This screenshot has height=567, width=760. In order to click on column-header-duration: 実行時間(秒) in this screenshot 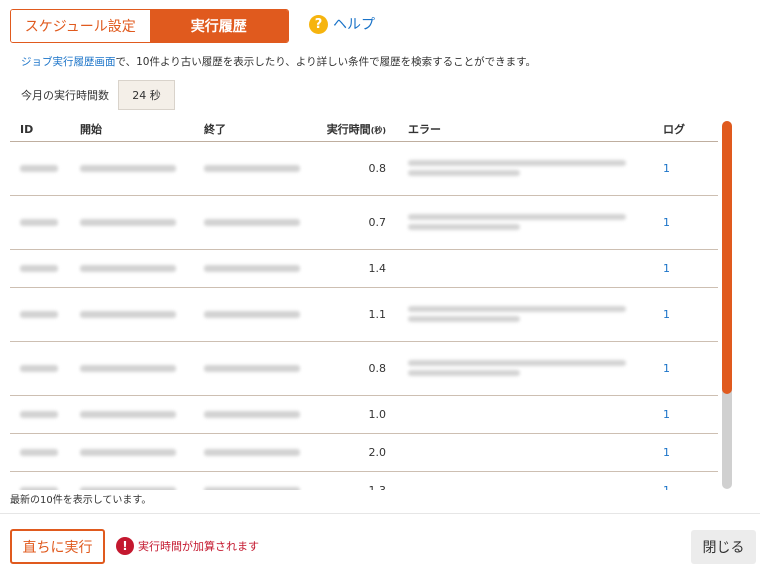, I will do `click(358, 130)`.